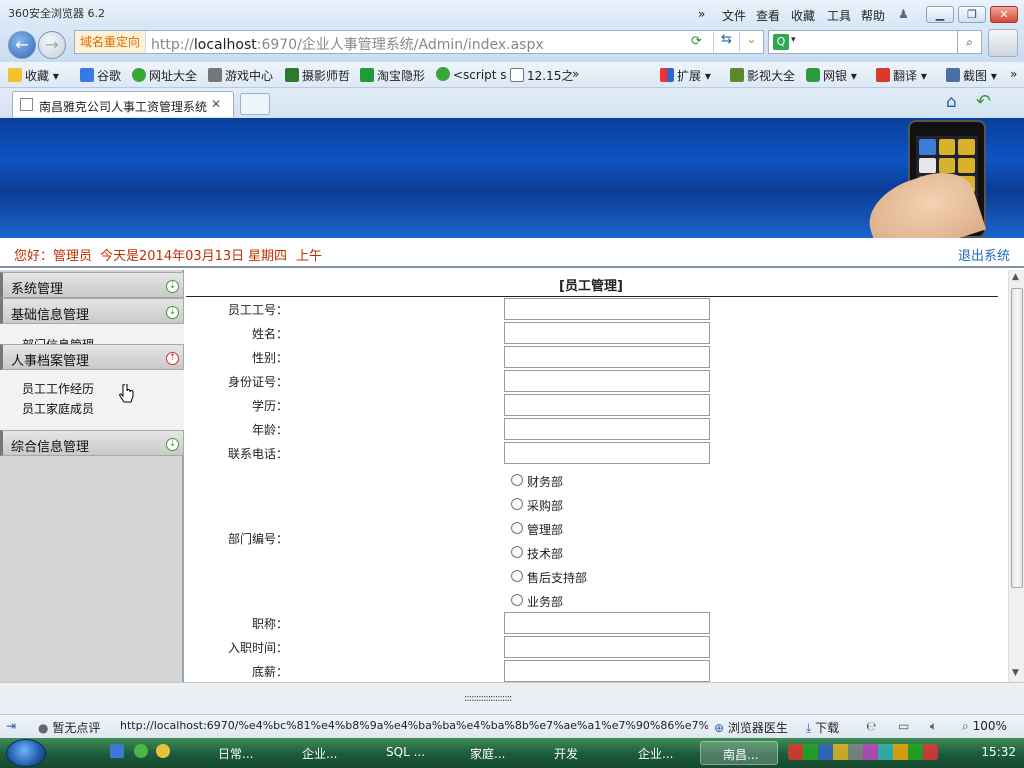 This screenshot has width=1024, height=768. I want to click on scroll-down-icon: ▼, so click(1015, 673).